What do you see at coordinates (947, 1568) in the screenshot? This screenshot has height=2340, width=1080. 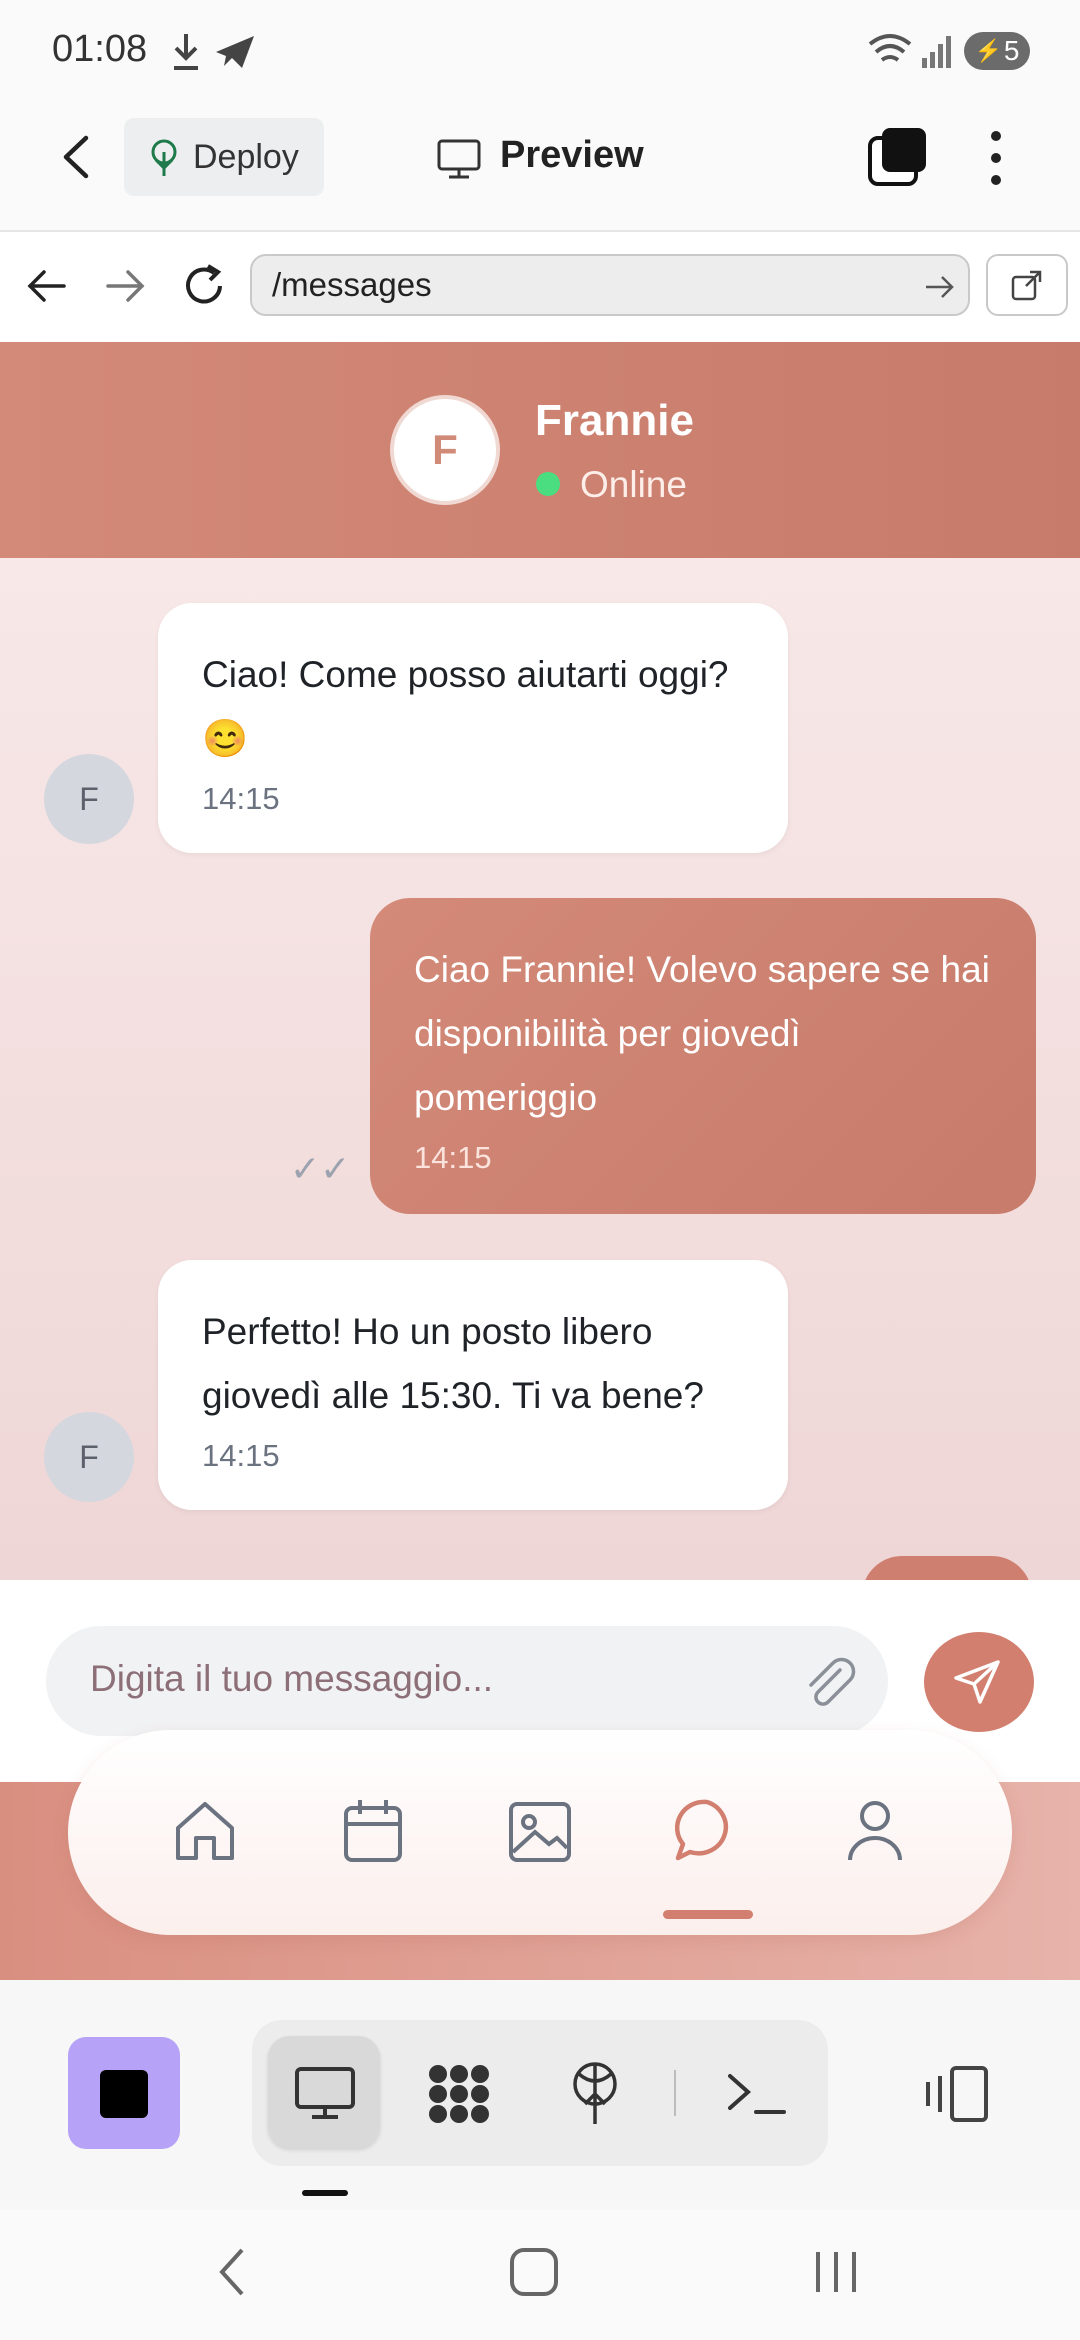 I see `message-bubble-outgoing-partial` at bounding box center [947, 1568].